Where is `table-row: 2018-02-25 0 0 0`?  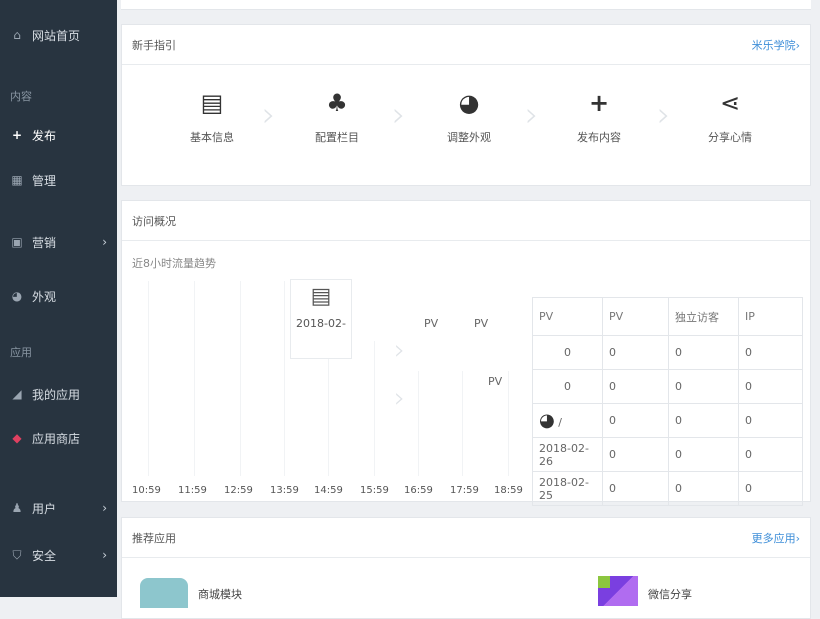
table-row: 2018-02-25 0 0 0 is located at coordinates (667, 488).